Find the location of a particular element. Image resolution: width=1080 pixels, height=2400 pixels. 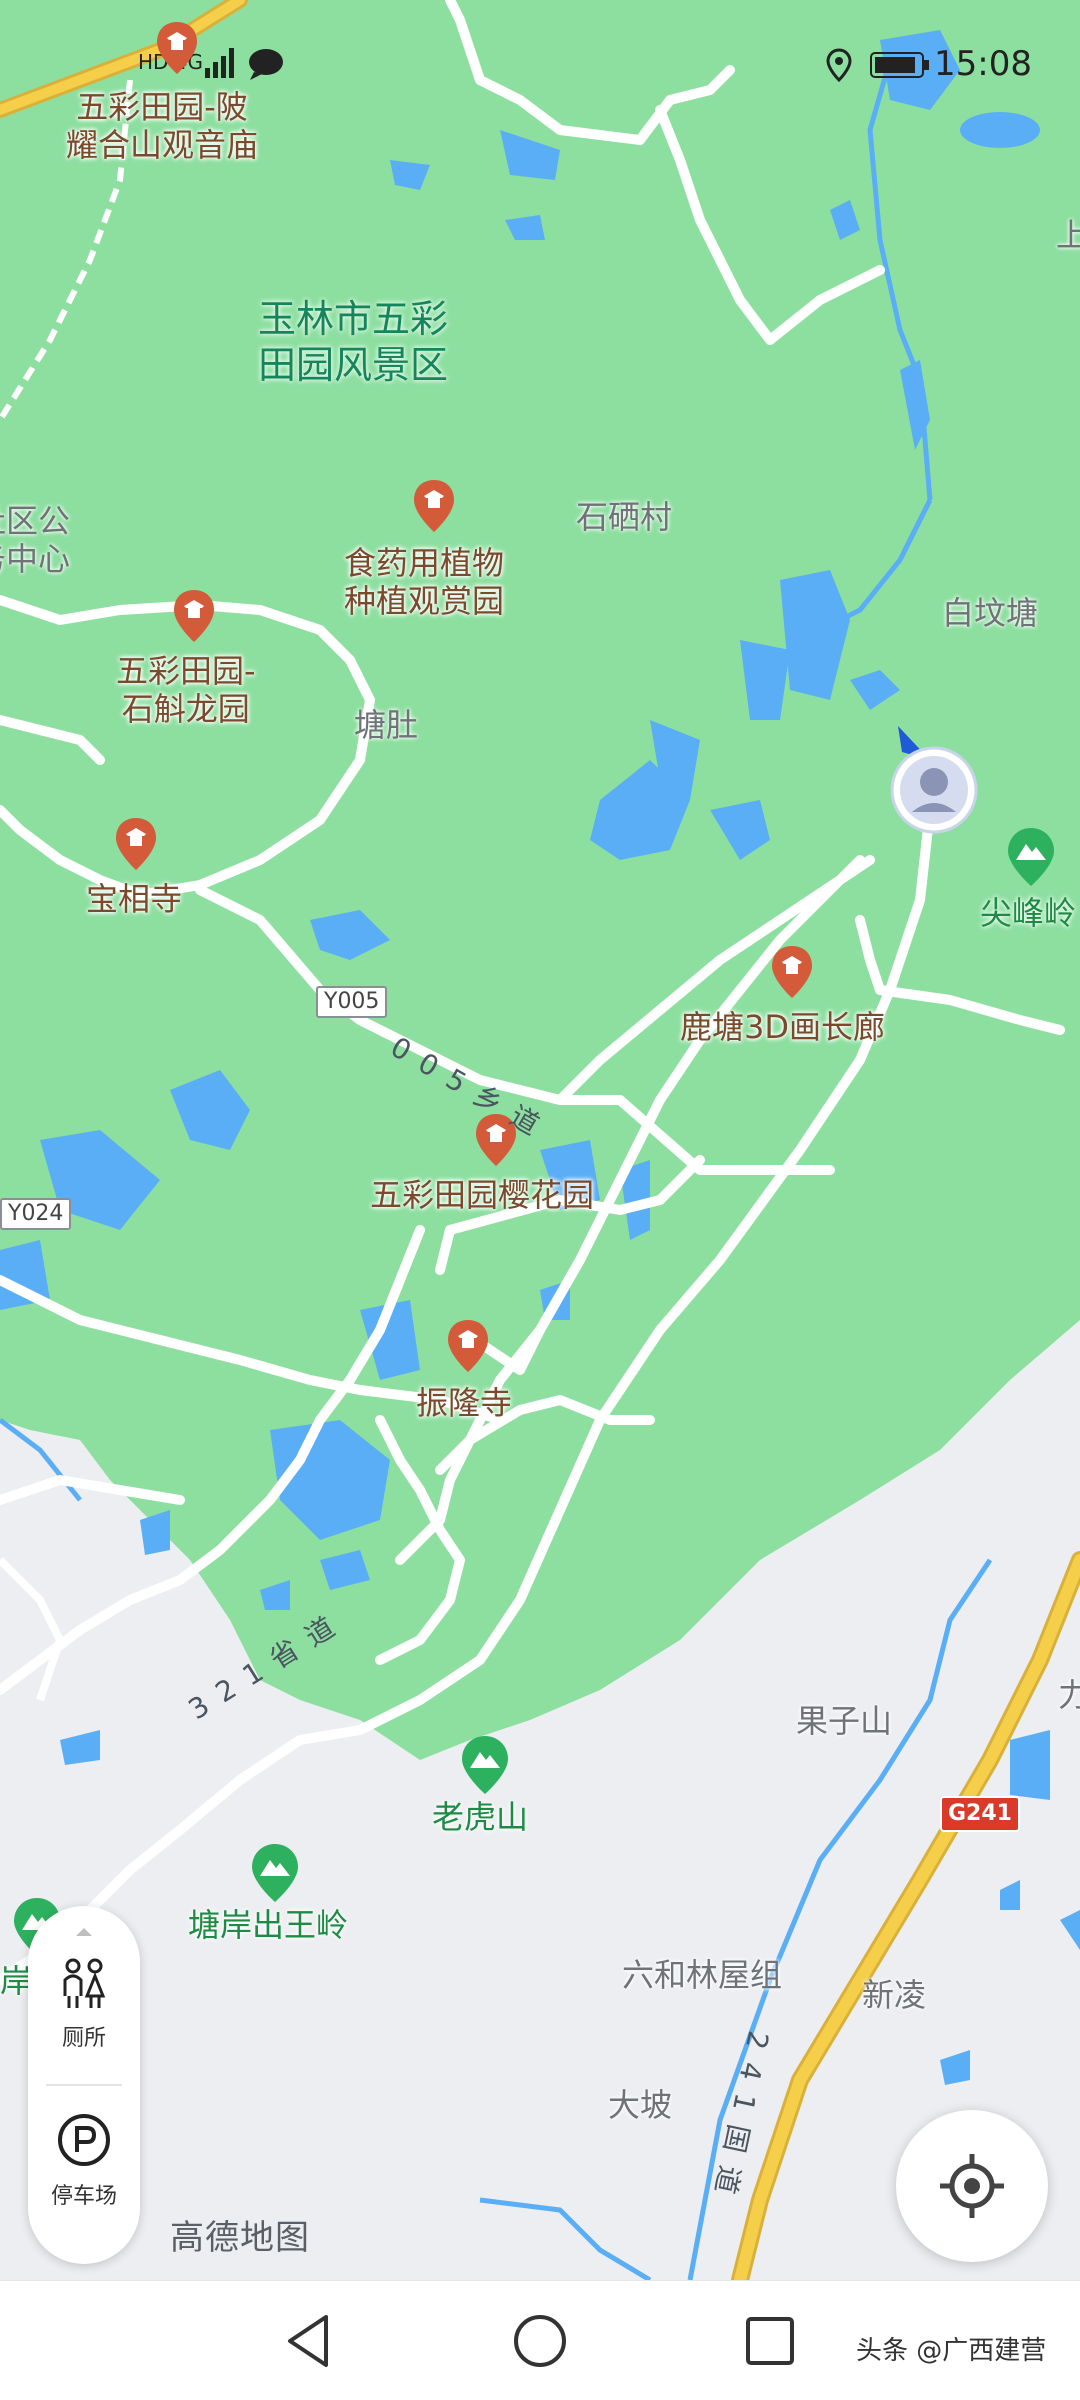

panel-divider is located at coordinates (84, 2085).